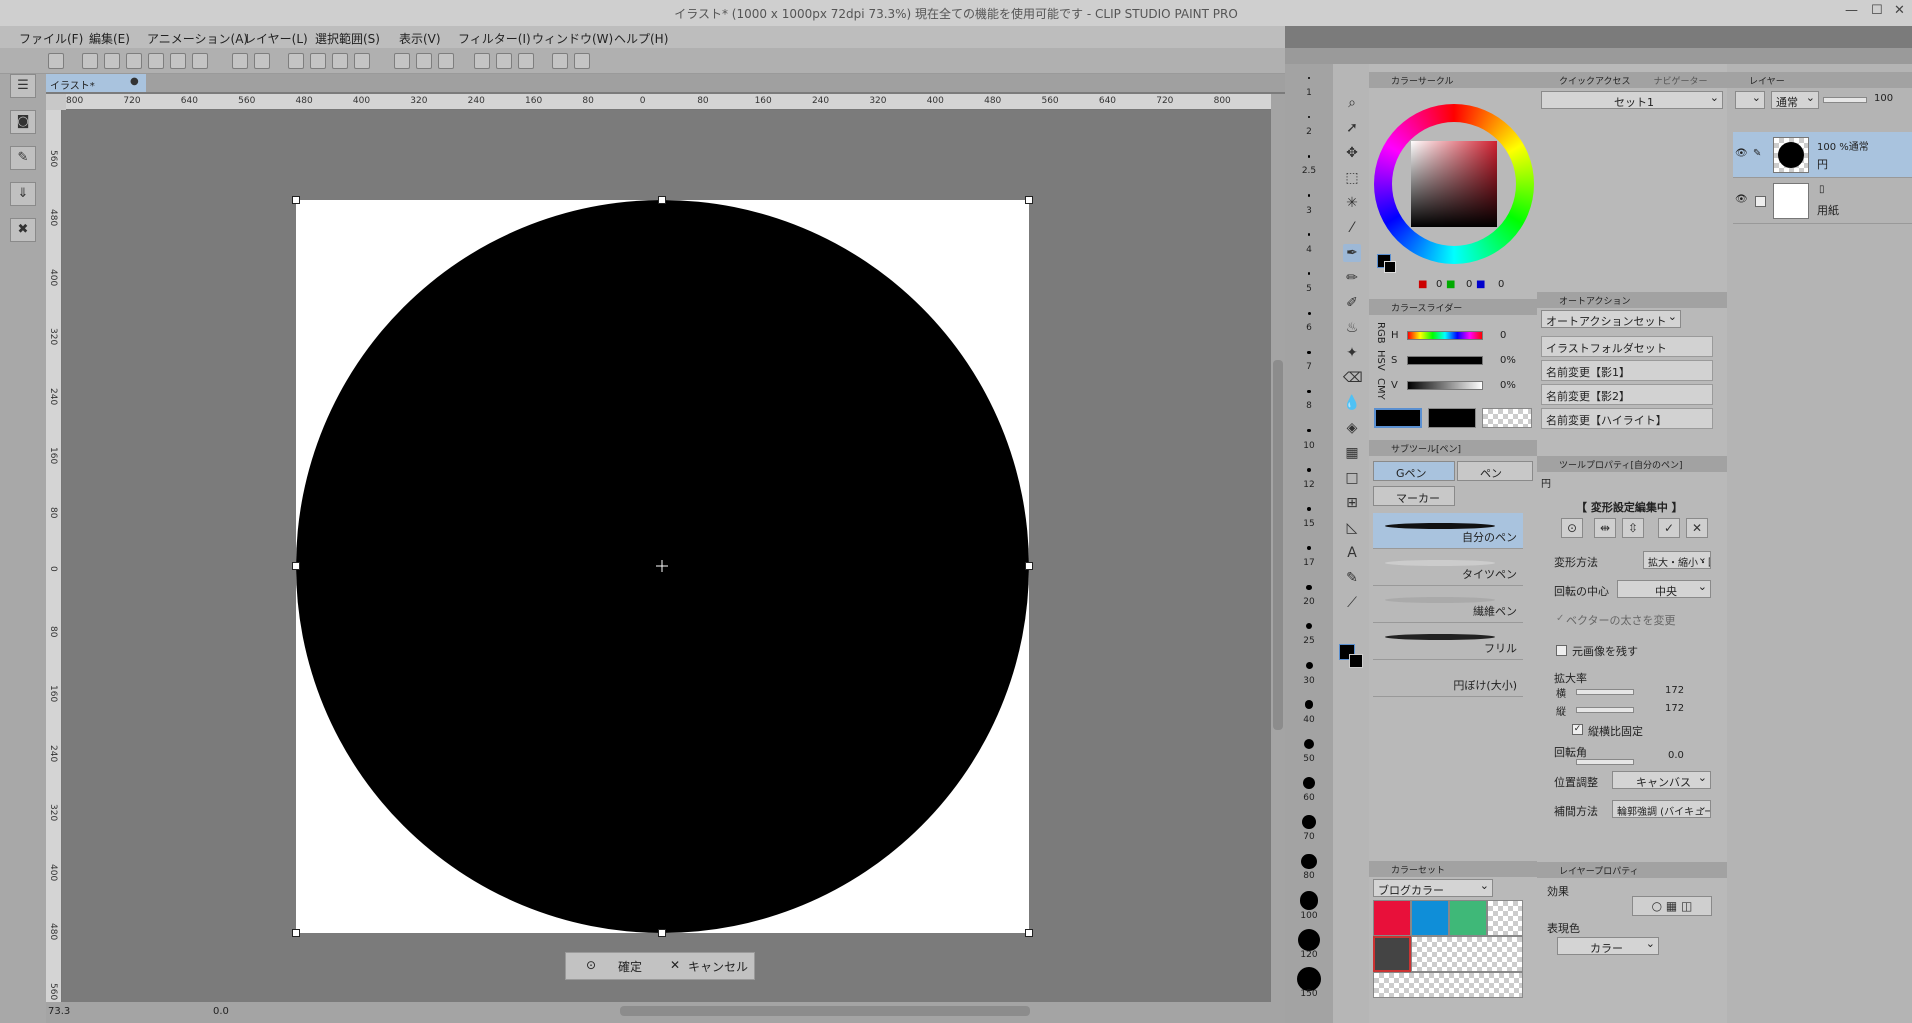 This screenshot has height=1023, width=1912. I want to click on auto-action-item-0: イラストフォルダセット, so click(1627, 346).